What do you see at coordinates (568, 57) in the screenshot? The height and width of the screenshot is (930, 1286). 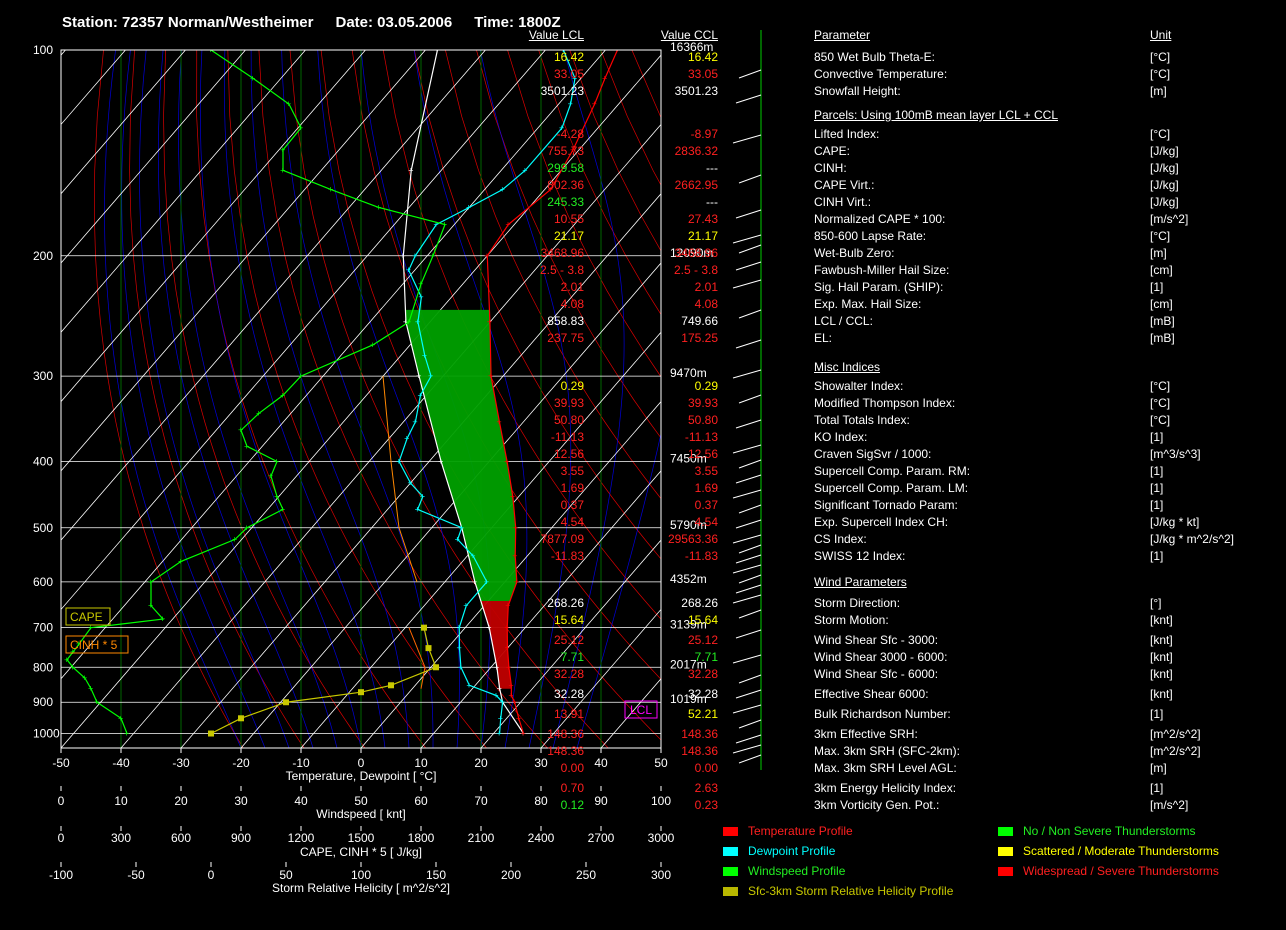 I see `value-lcl: 16.42` at bounding box center [568, 57].